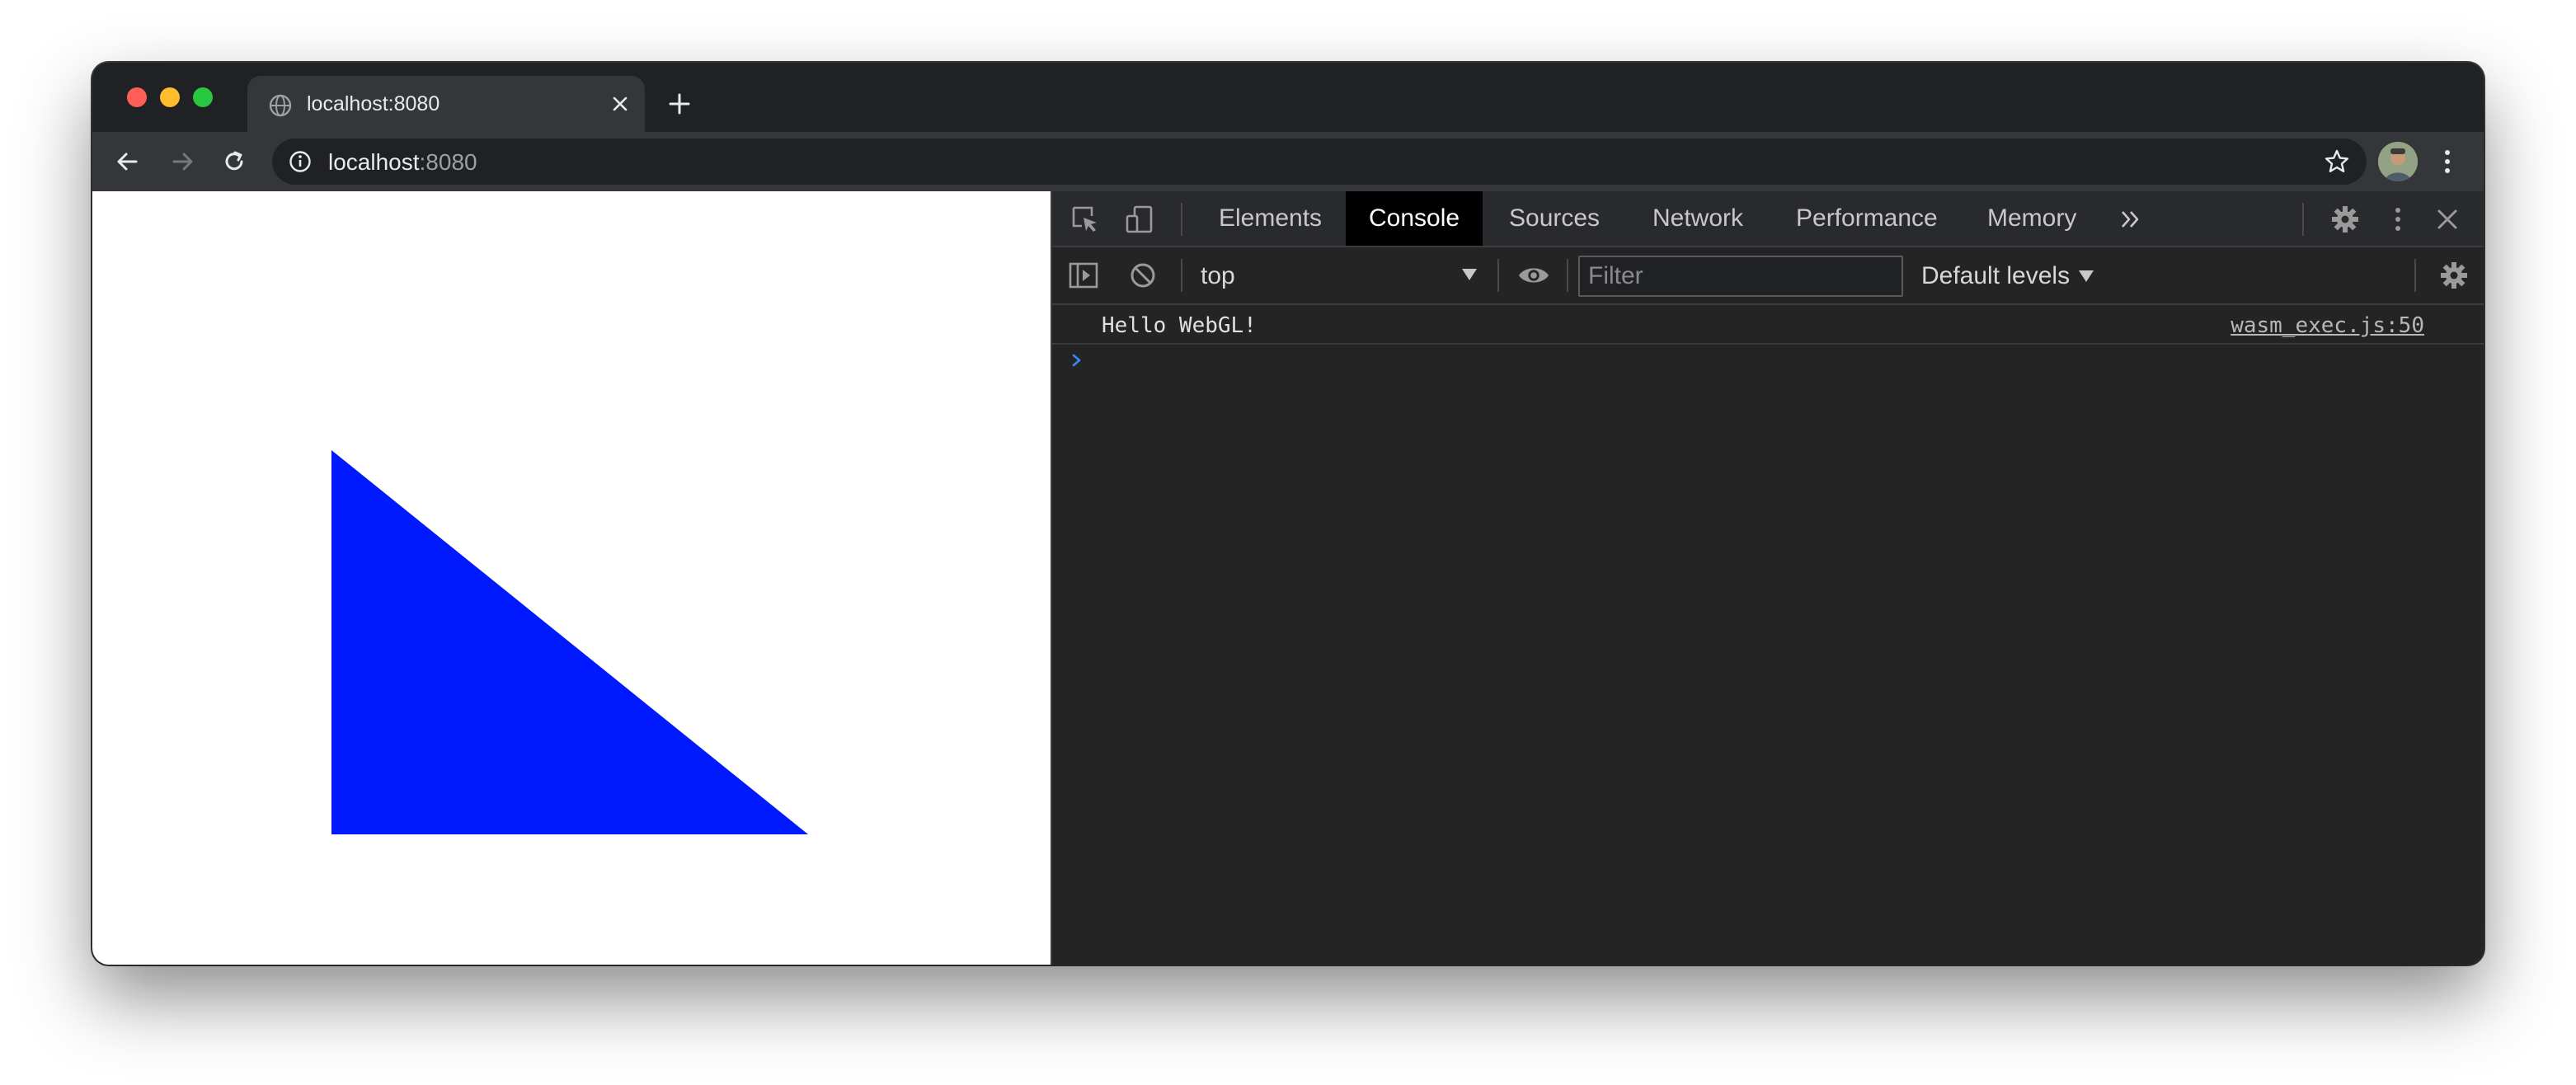 The height and width of the screenshot is (1085, 2576). Describe the element at coordinates (1179, 326) in the screenshot. I see `console-message-text: Hello WebGL!` at that location.